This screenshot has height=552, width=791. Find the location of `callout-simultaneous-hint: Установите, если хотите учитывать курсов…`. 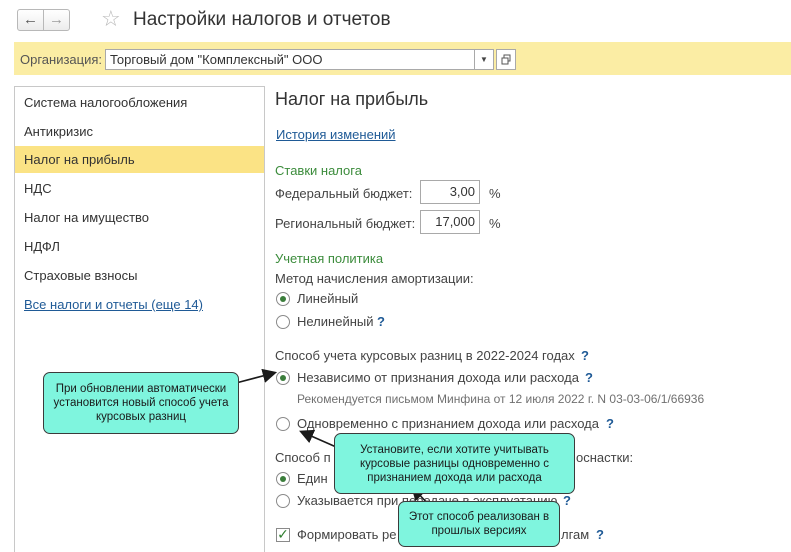

callout-simultaneous-hint: Установите, если хотите учитывать курсов… is located at coordinates (454, 463).